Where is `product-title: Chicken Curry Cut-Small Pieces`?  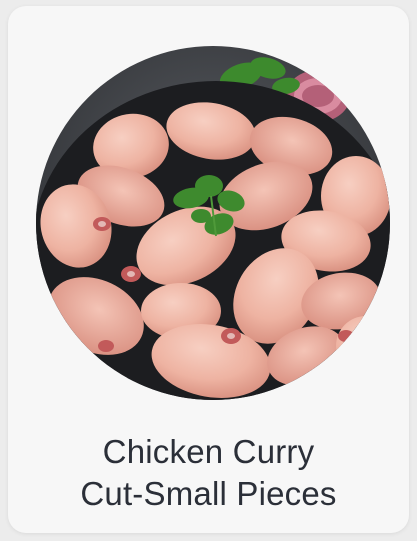
product-title: Chicken Curry Cut-Small Pieces is located at coordinates (208, 473).